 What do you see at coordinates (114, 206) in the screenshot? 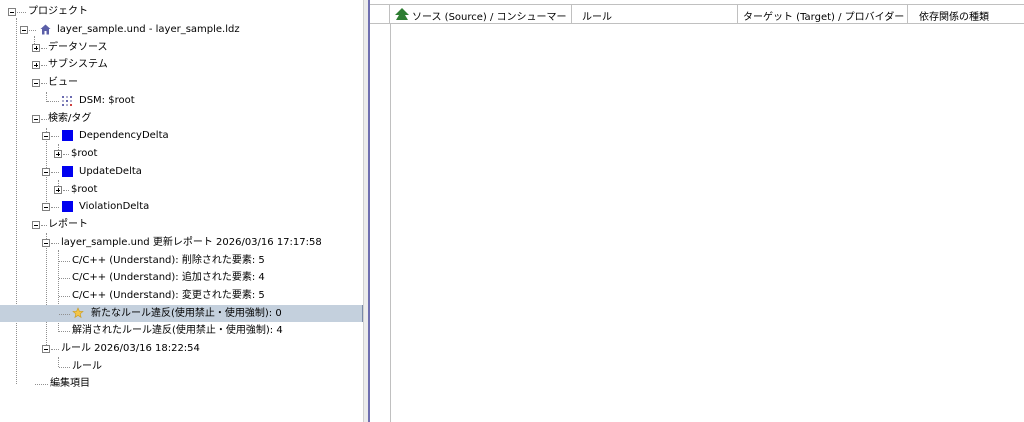
I see `tree-label: ViolationDelta` at bounding box center [114, 206].